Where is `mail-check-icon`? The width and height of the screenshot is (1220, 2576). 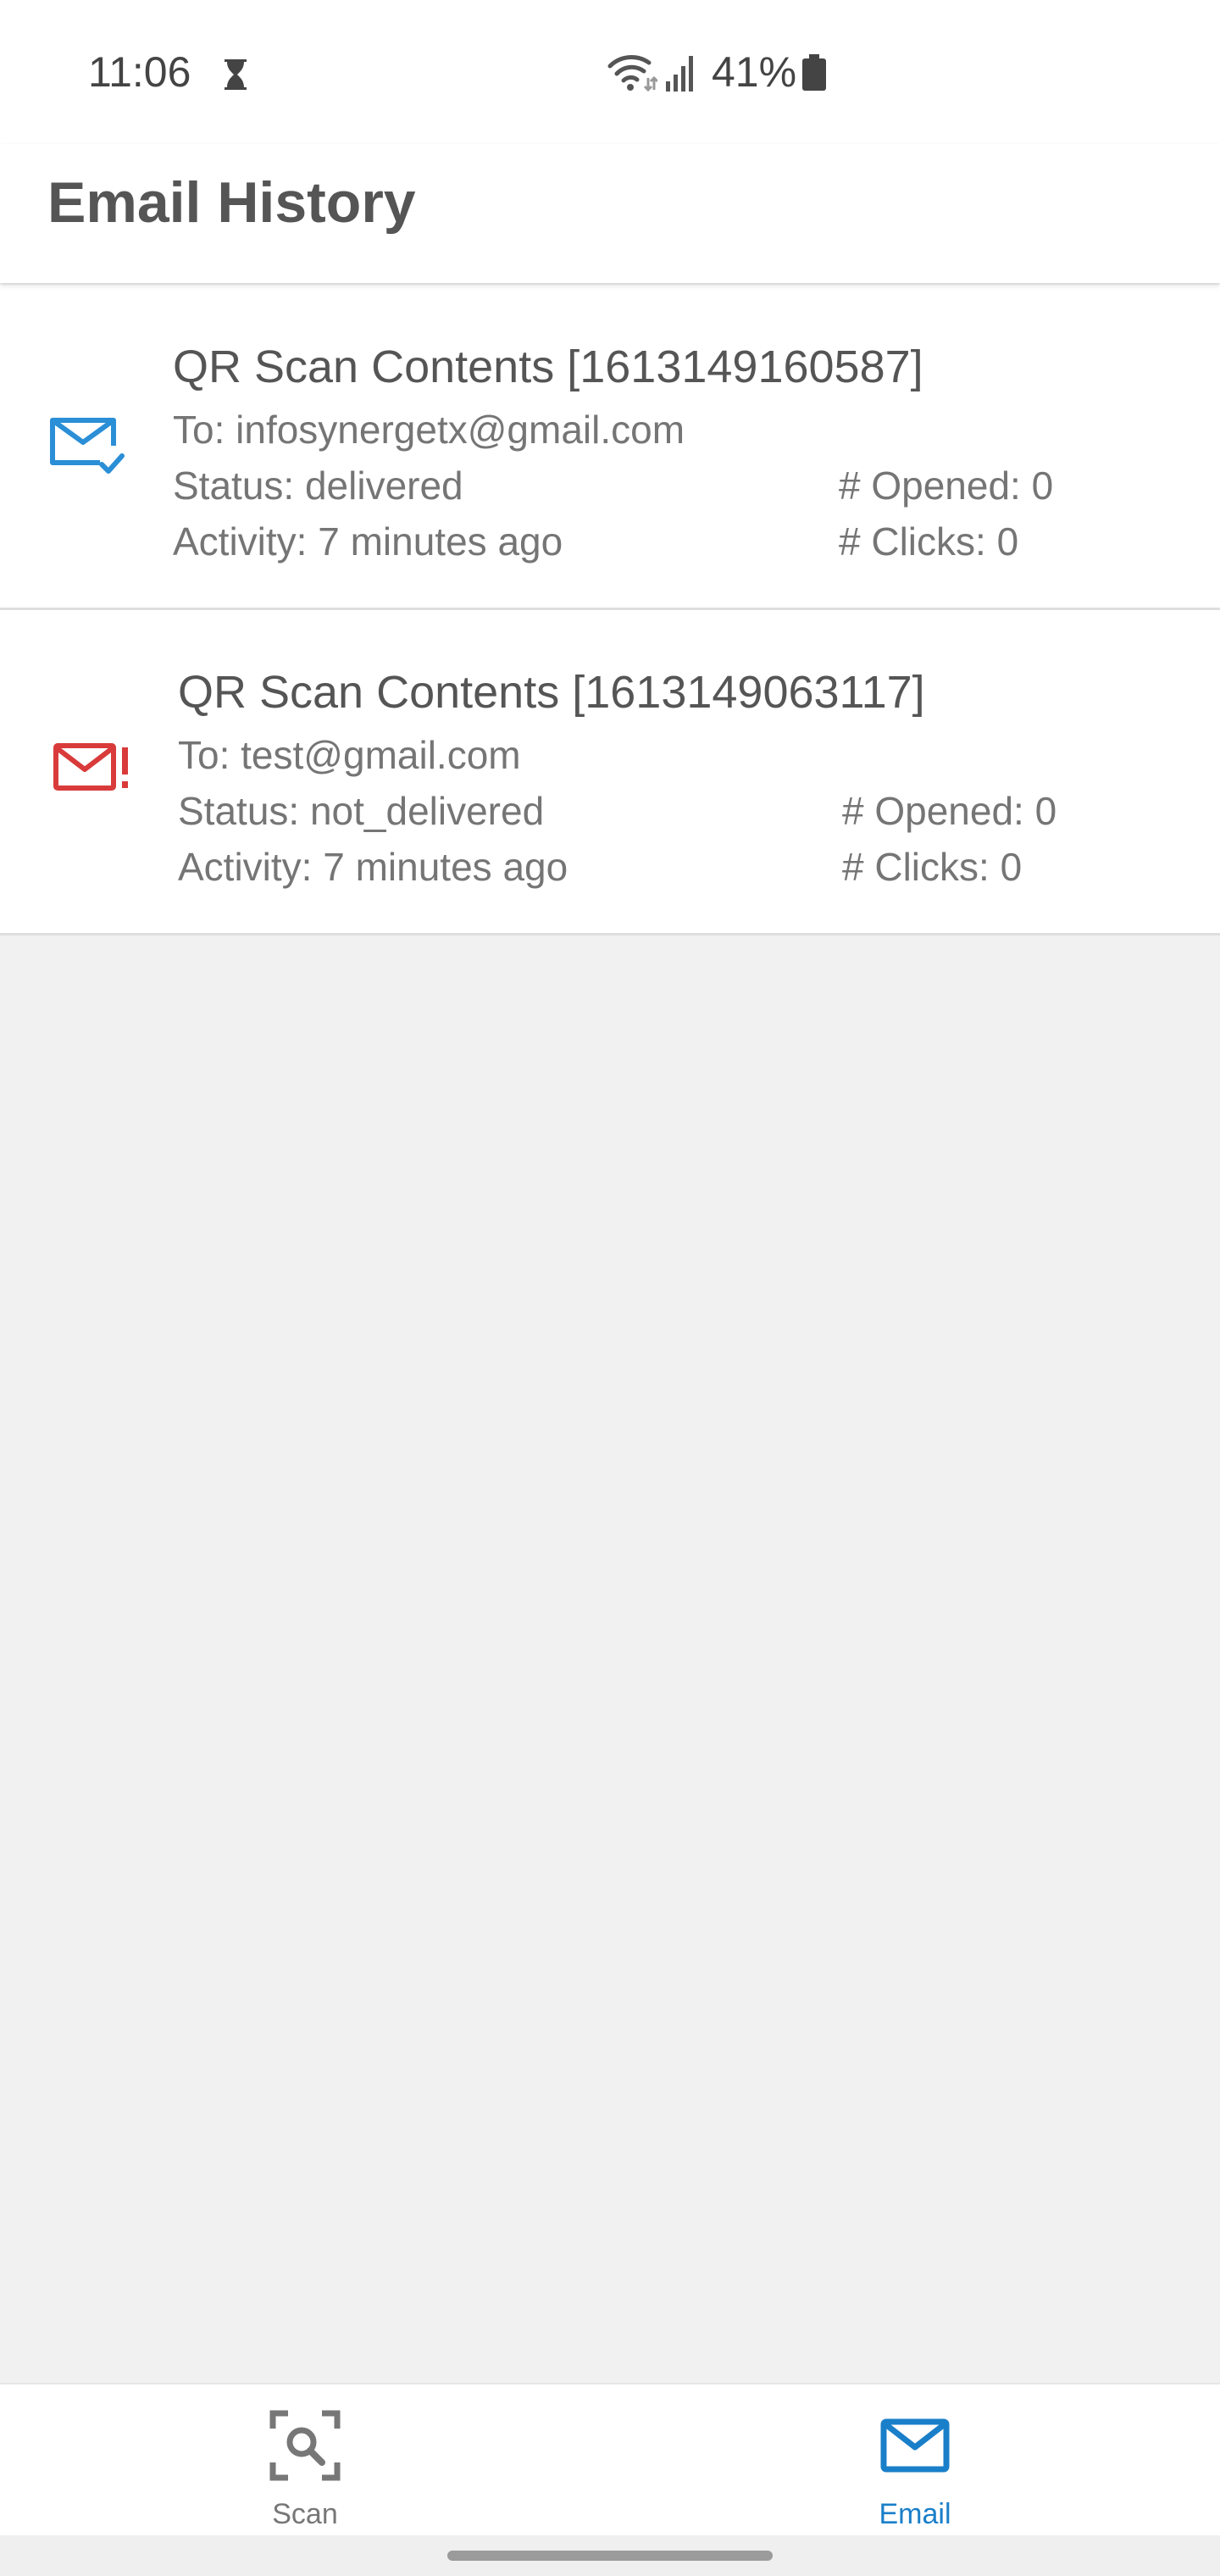 mail-check-icon is located at coordinates (87, 446).